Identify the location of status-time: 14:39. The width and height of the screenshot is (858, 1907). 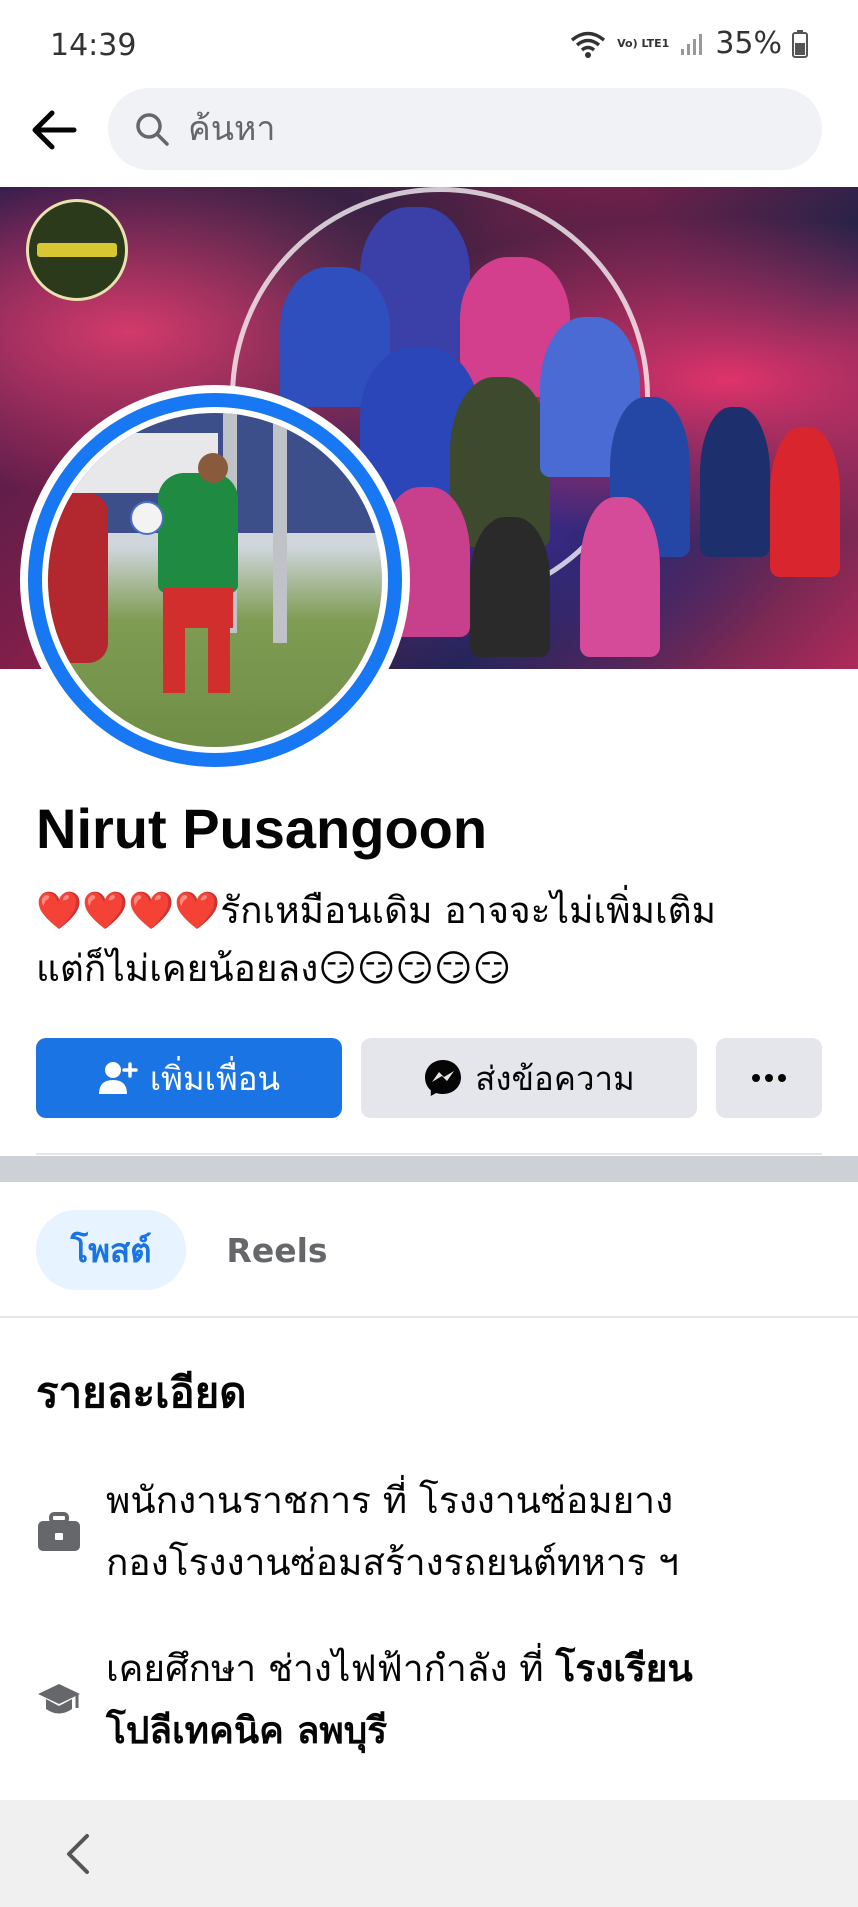
(93, 45).